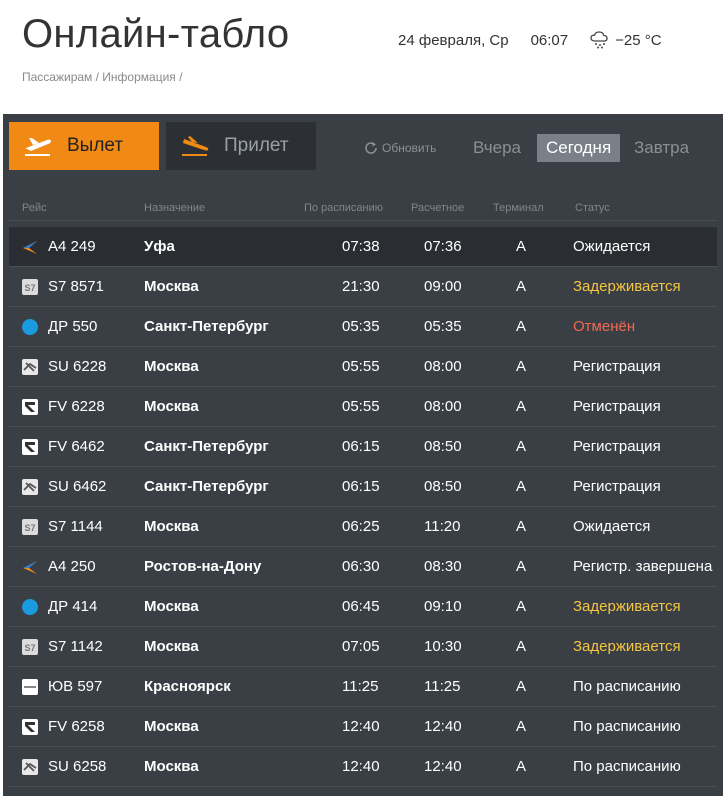 Image resolution: width=726 pixels, height=796 pixels. I want to click on scheduled-time: 06:15, so click(361, 446).